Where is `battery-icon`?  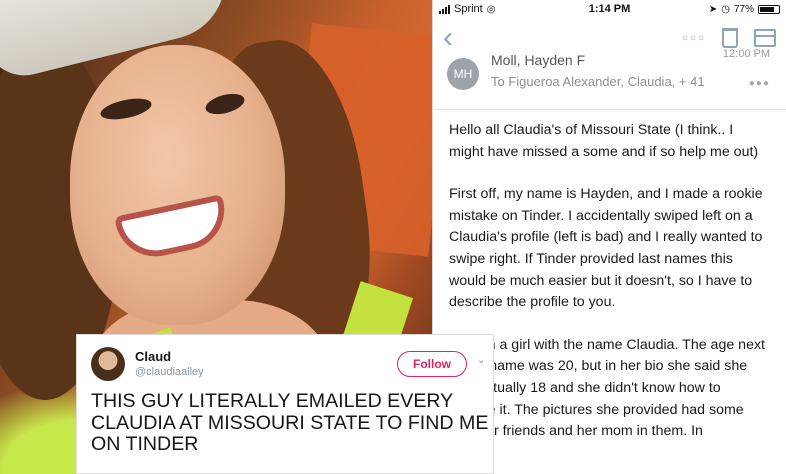 battery-icon is located at coordinates (769, 9).